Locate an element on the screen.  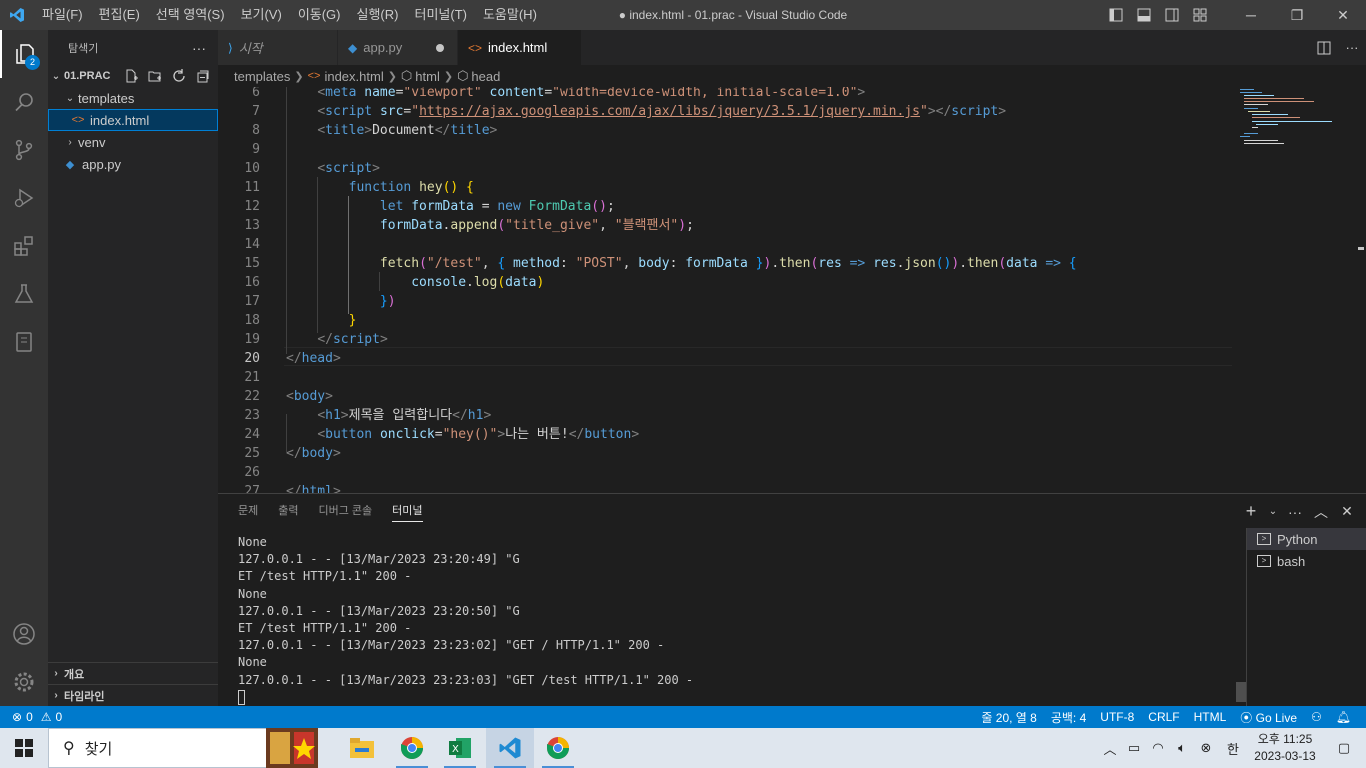
tab-output: 출력 is located at coordinates (288, 511).